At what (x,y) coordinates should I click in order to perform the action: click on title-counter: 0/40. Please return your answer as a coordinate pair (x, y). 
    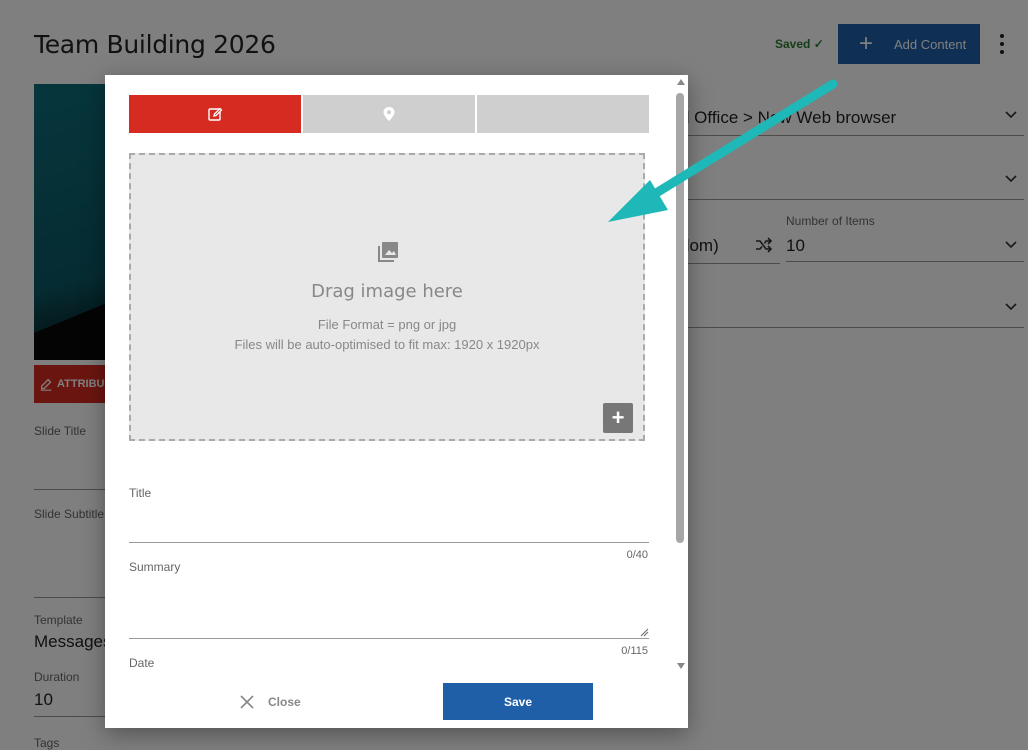
    Looking at the image, I should click on (637, 555).